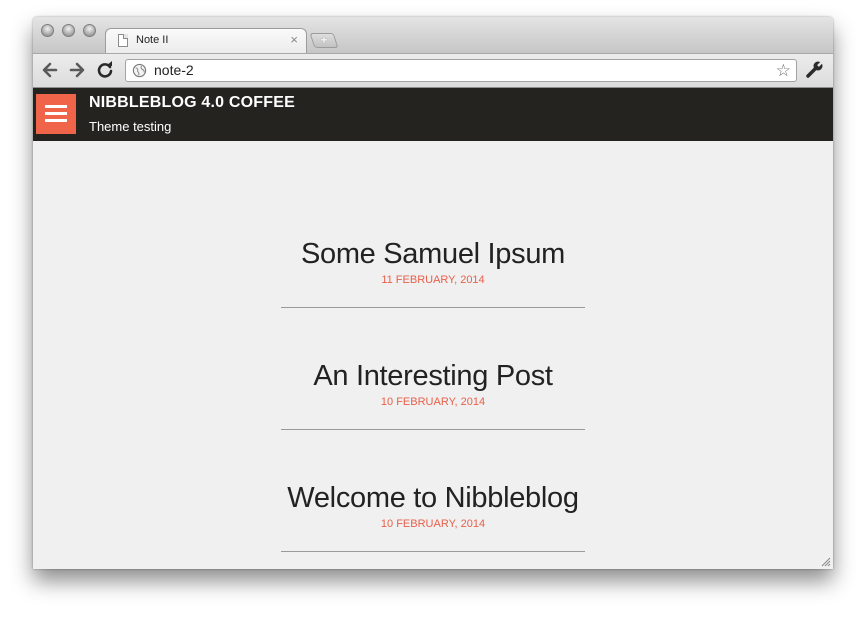 This screenshot has width=866, height=617. I want to click on reload-button, so click(105, 70).